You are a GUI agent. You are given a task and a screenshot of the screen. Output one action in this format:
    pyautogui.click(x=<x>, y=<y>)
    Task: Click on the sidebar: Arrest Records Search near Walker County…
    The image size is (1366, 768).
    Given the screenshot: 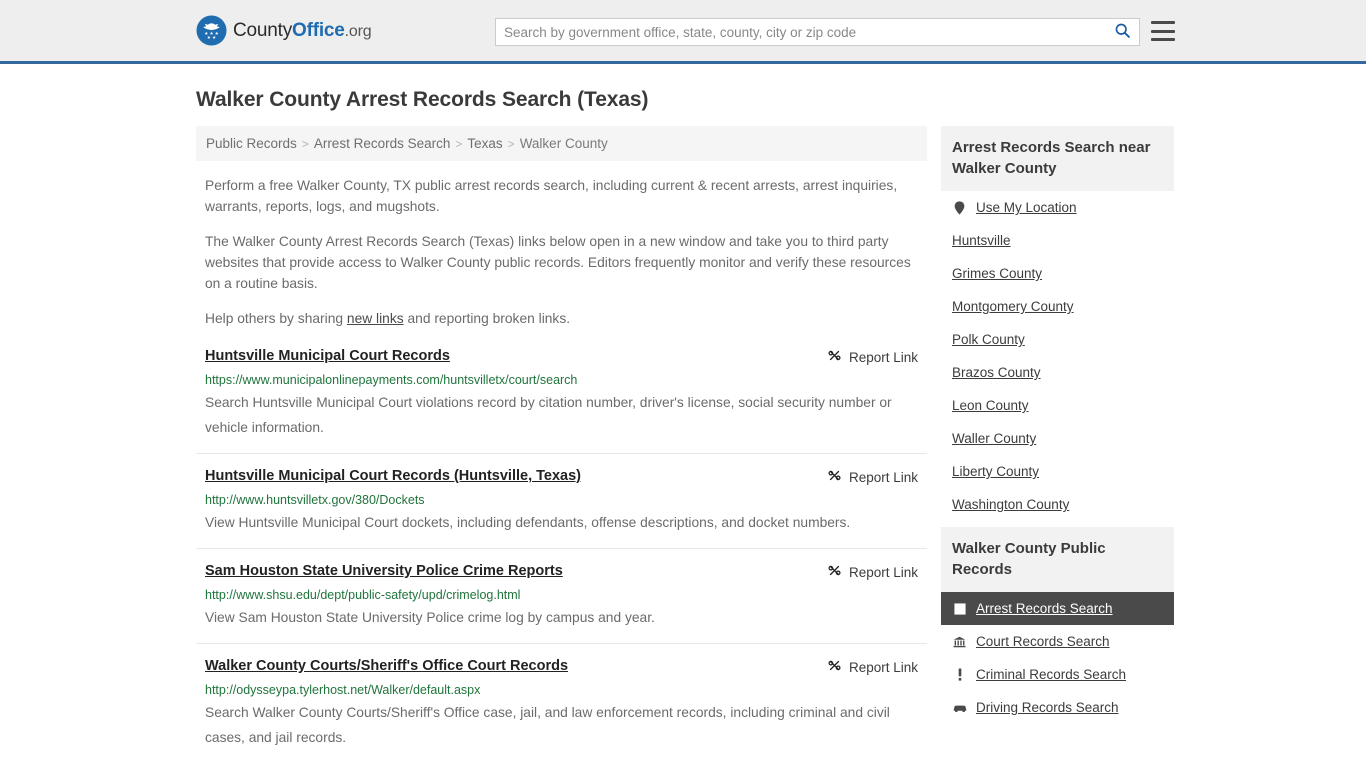 What is the action you would take?
    pyautogui.click(x=1057, y=428)
    